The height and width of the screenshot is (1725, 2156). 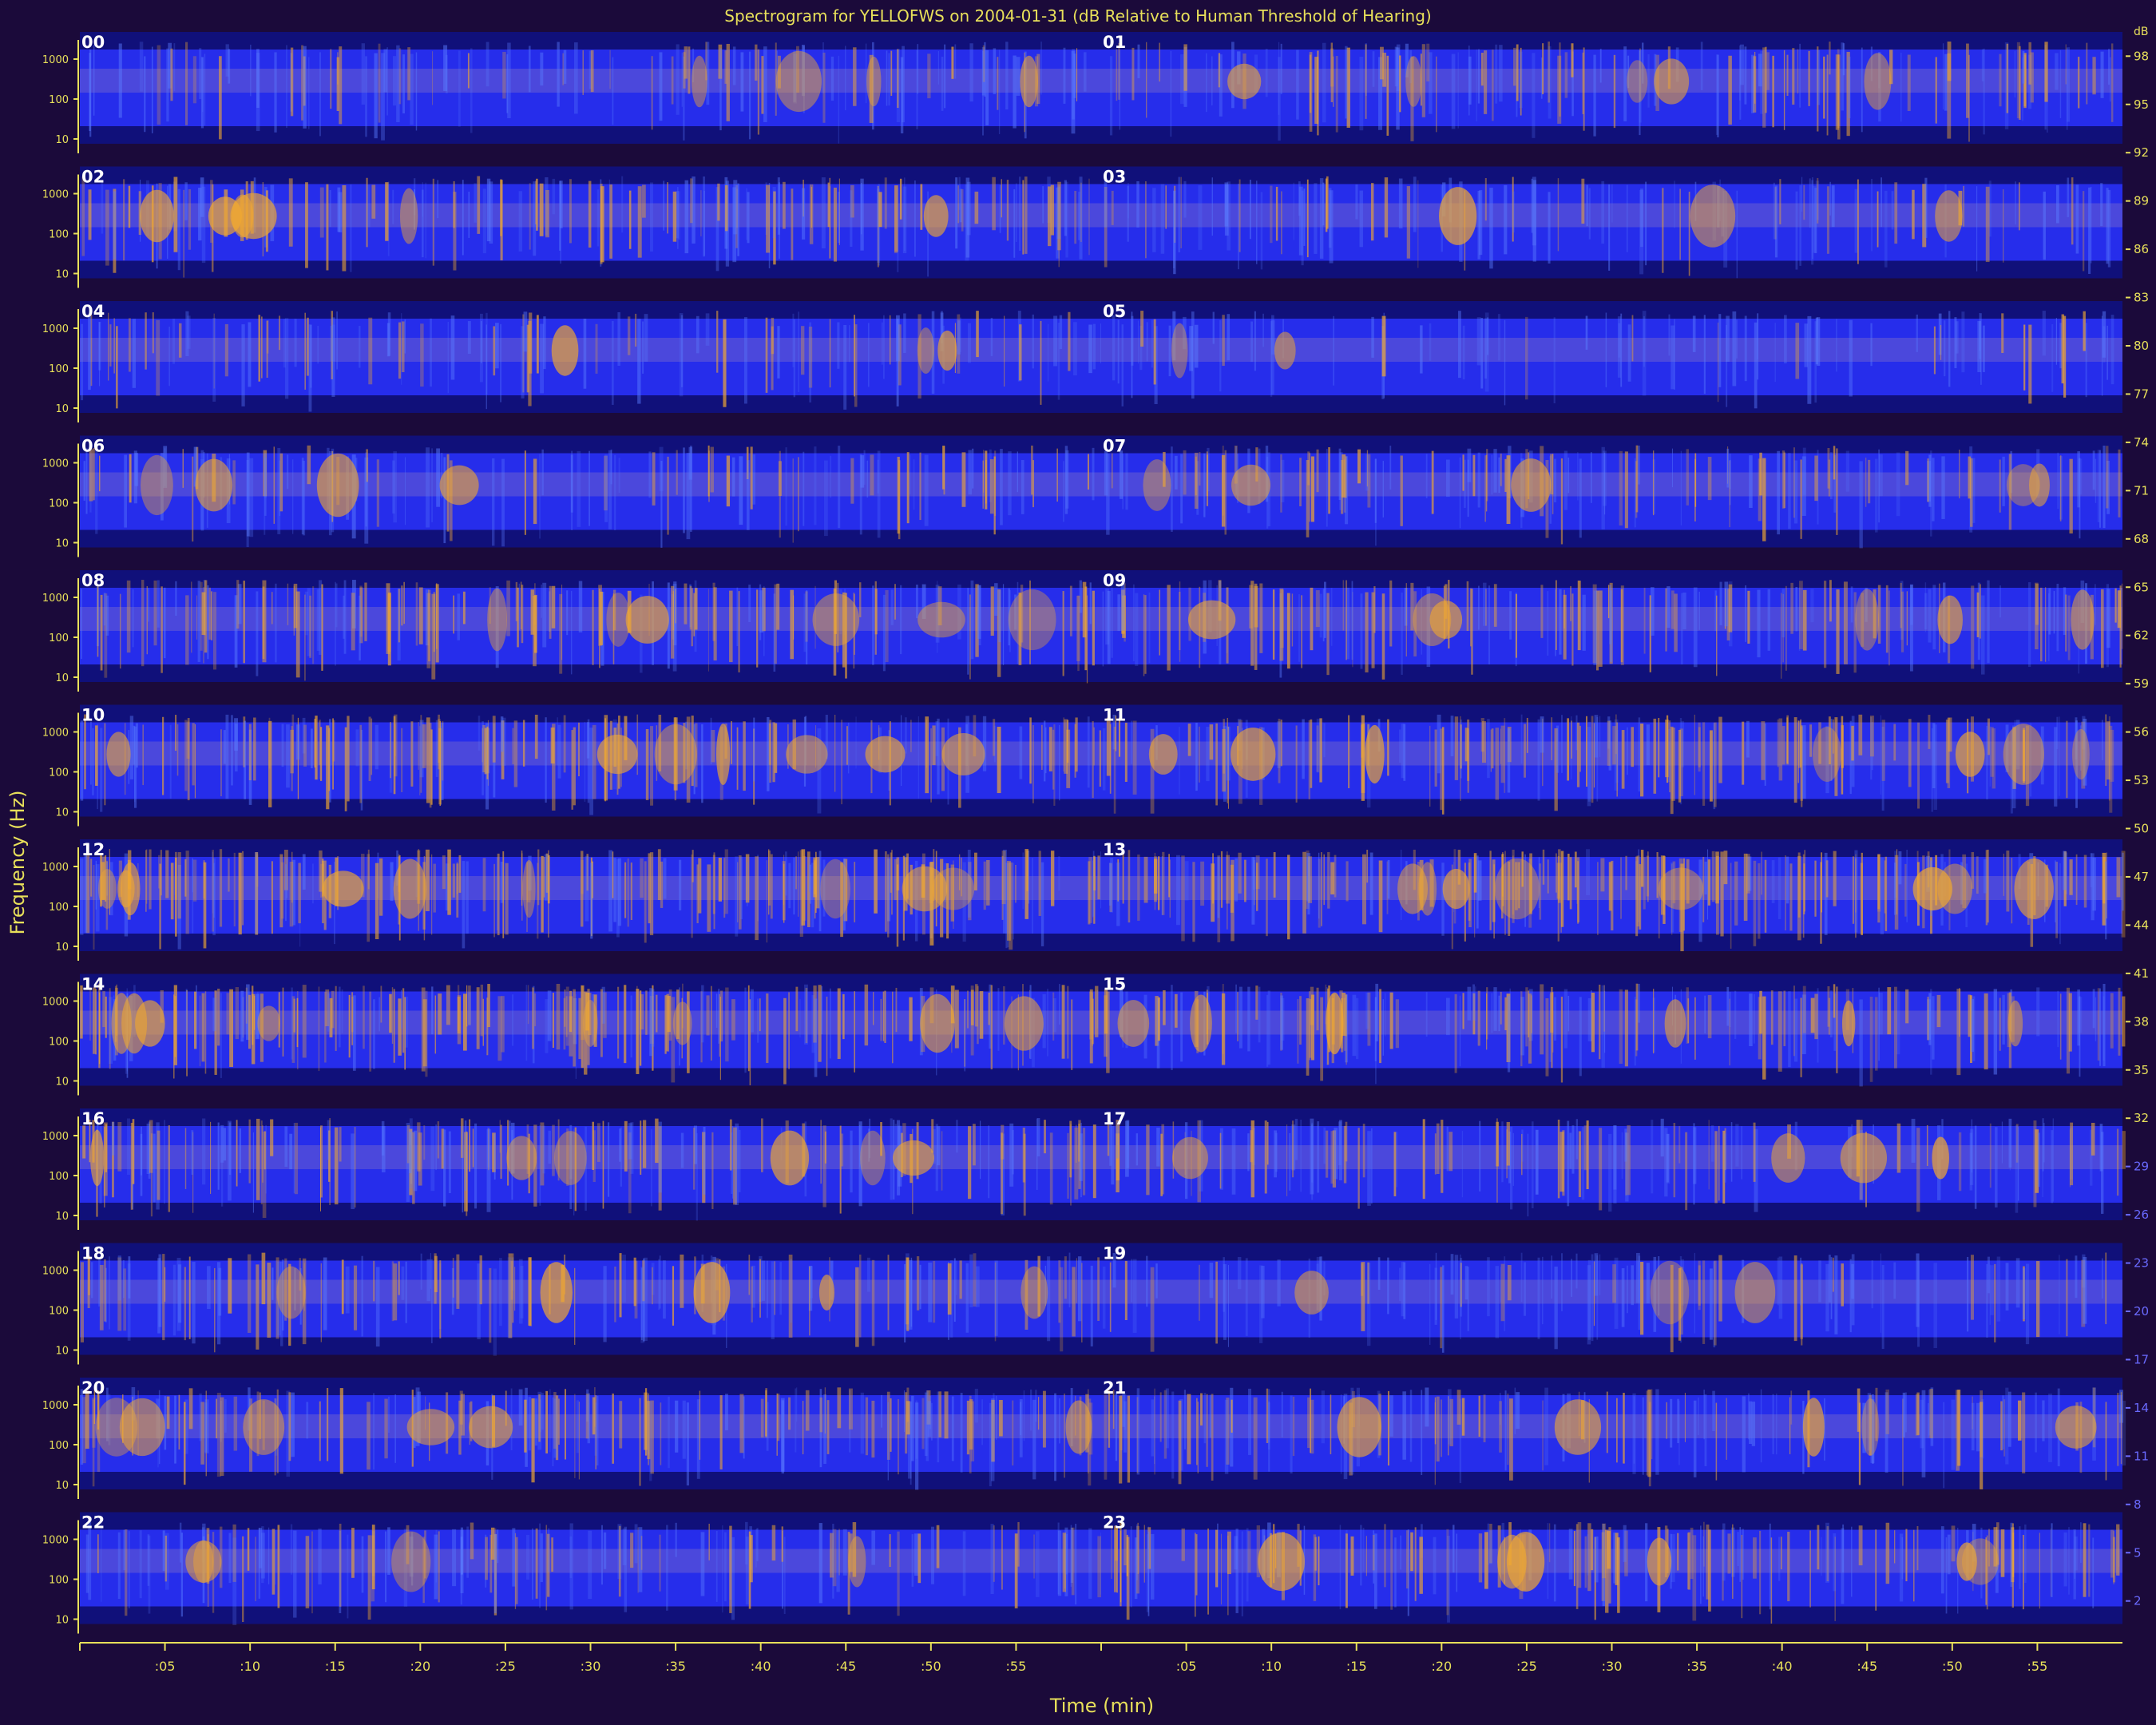 I want to click on panel-band-core, so click(x=590, y=1157).